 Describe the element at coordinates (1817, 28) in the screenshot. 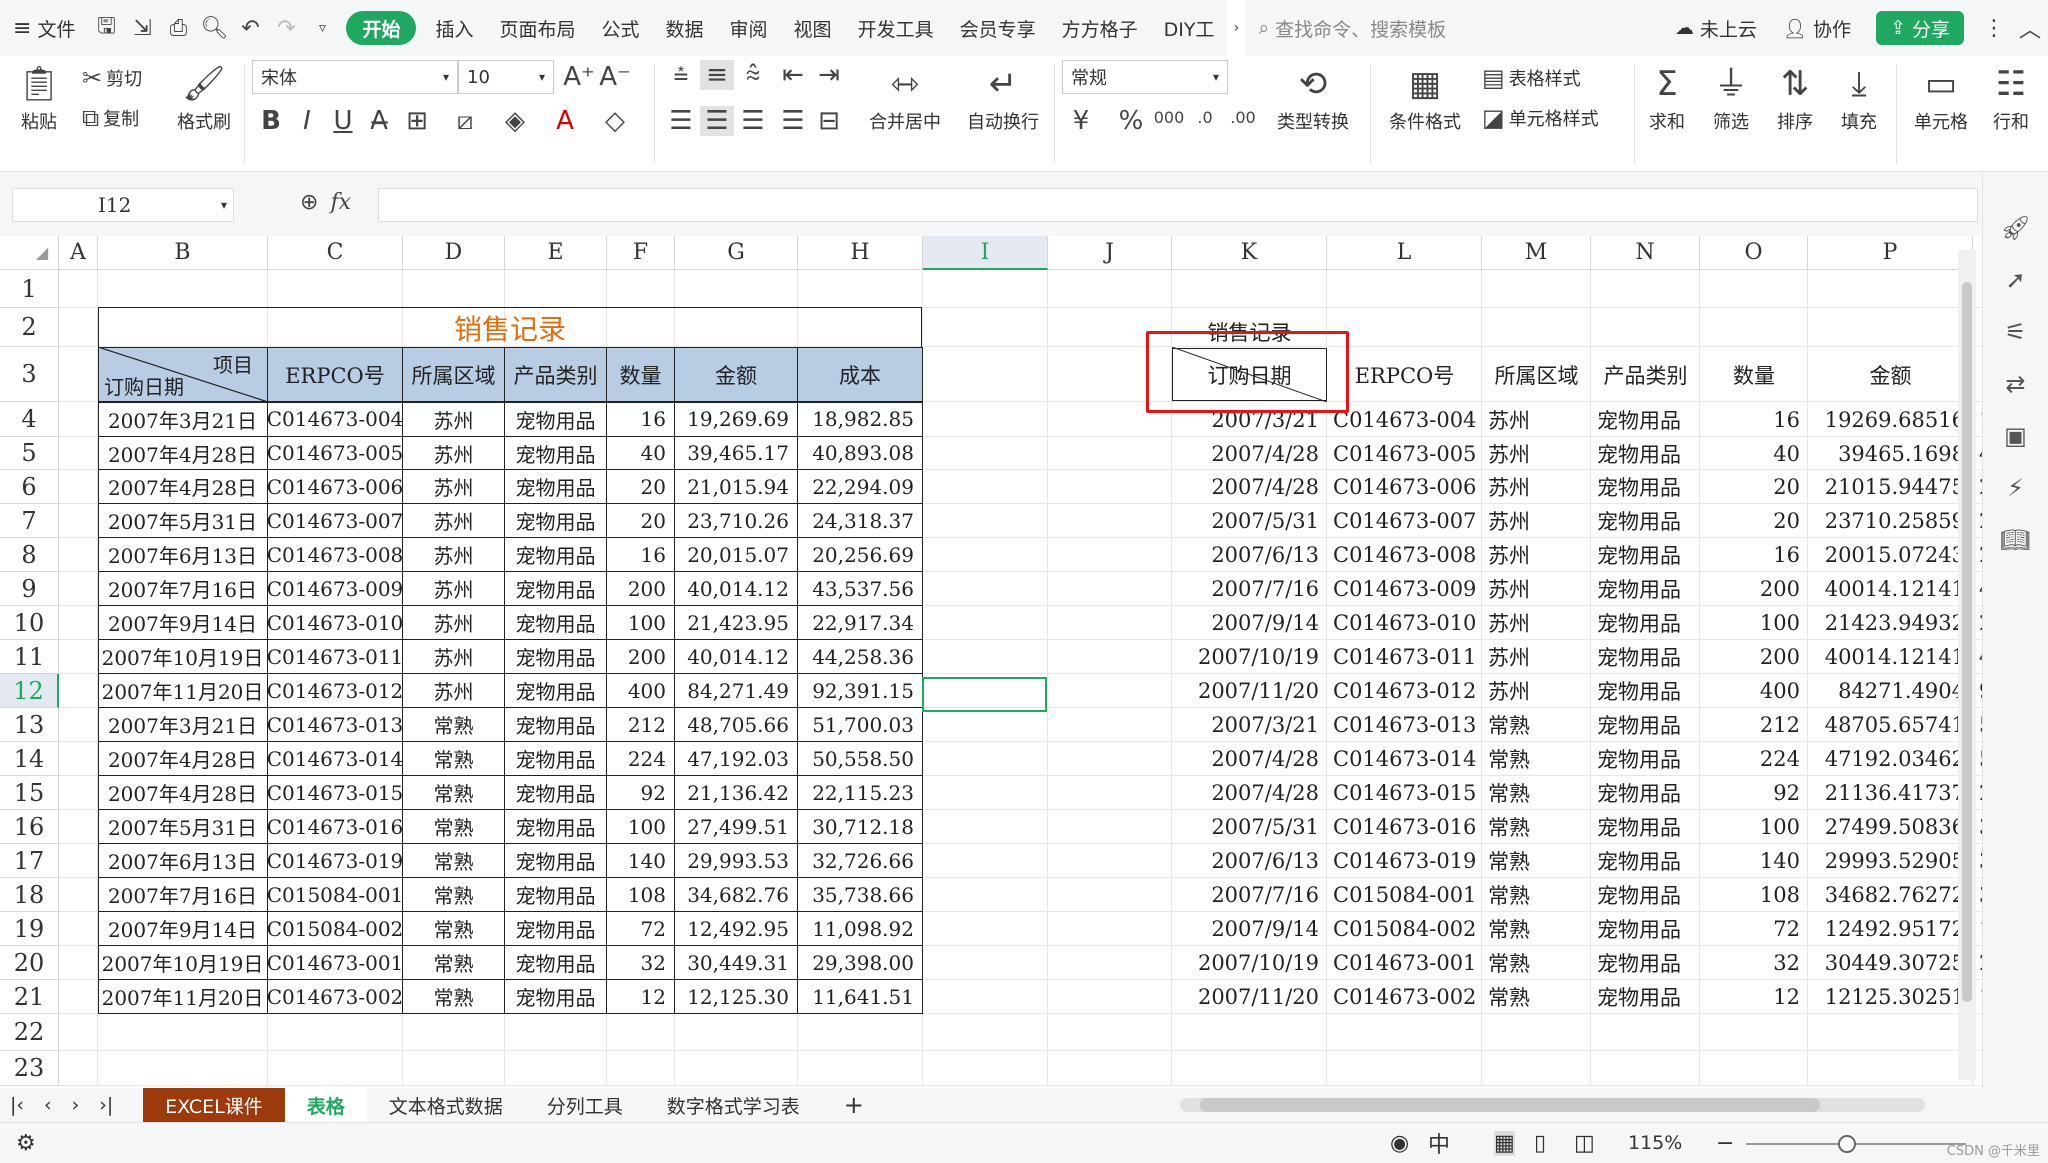

I see `collab-button: 👤︎ 协作` at that location.